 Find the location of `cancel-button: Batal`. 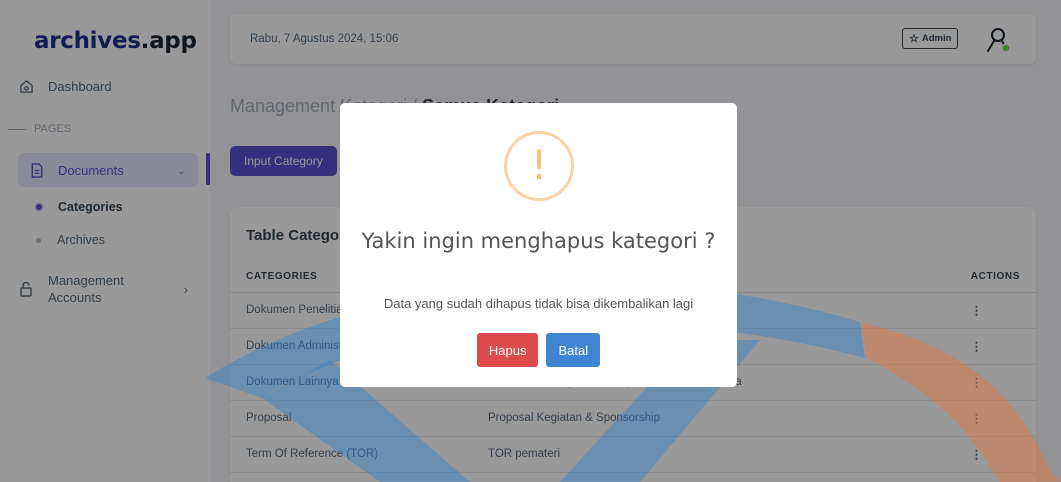

cancel-button: Batal is located at coordinates (573, 350).